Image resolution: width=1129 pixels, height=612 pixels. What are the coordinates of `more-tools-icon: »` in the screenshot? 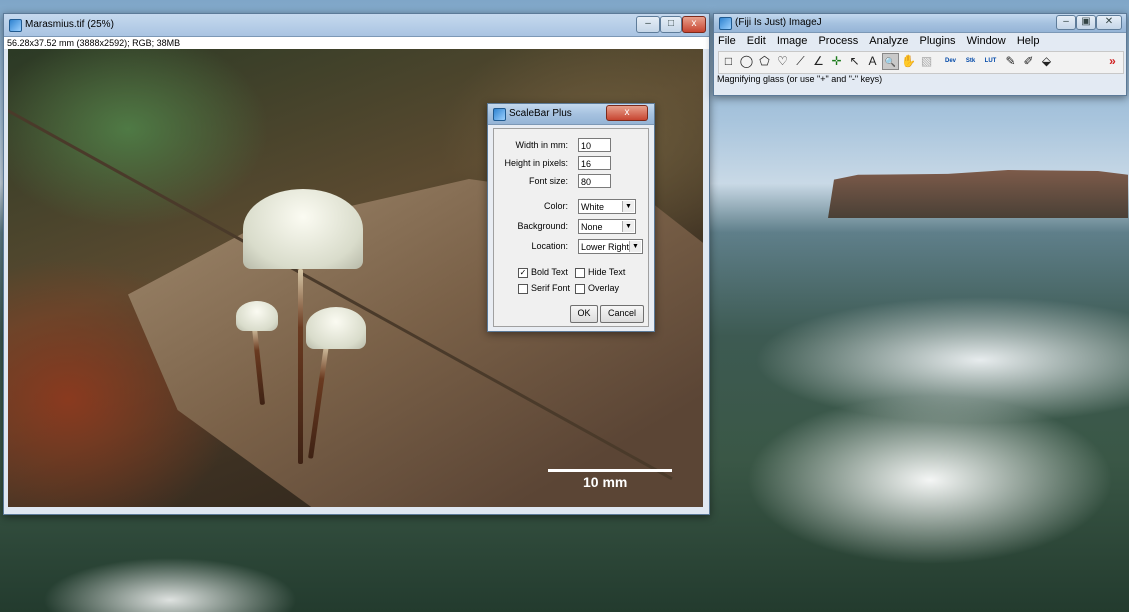 It's located at (1112, 61).